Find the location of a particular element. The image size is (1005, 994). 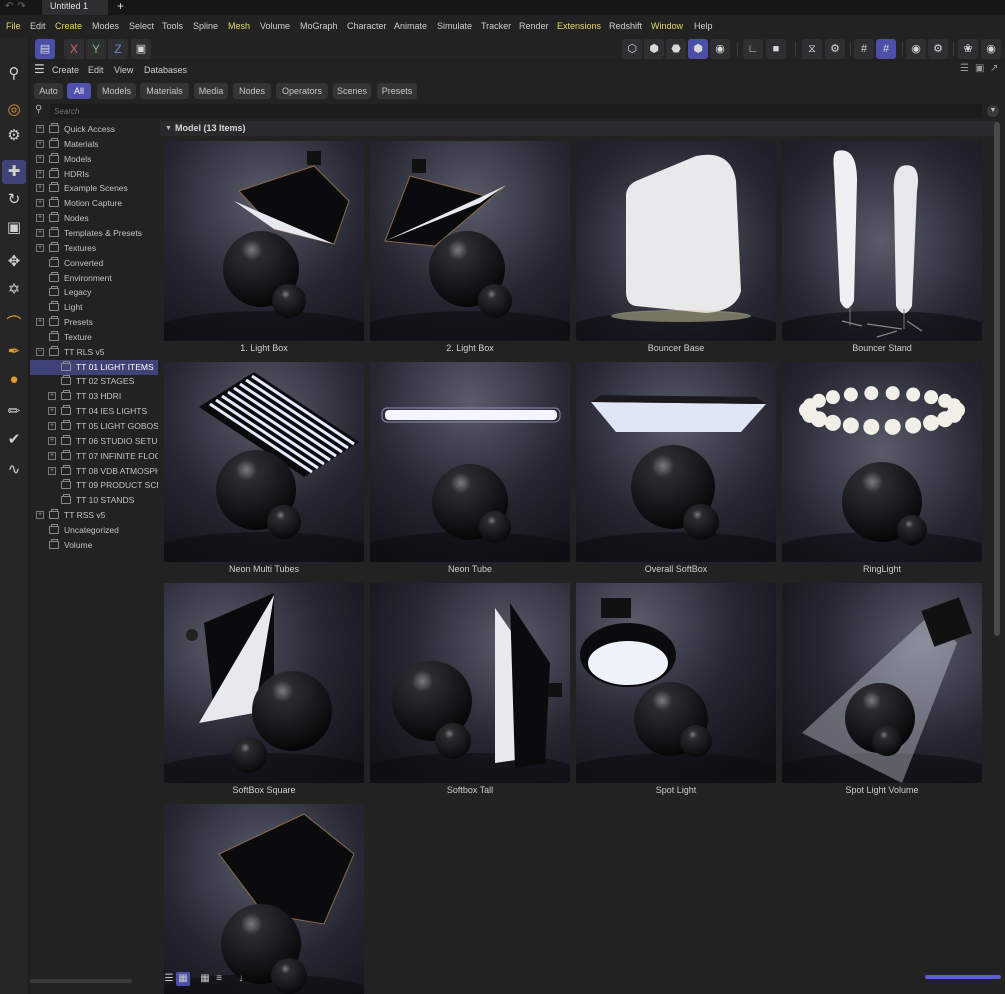

uv-mode-icon: ◉ is located at coordinates (720, 49).